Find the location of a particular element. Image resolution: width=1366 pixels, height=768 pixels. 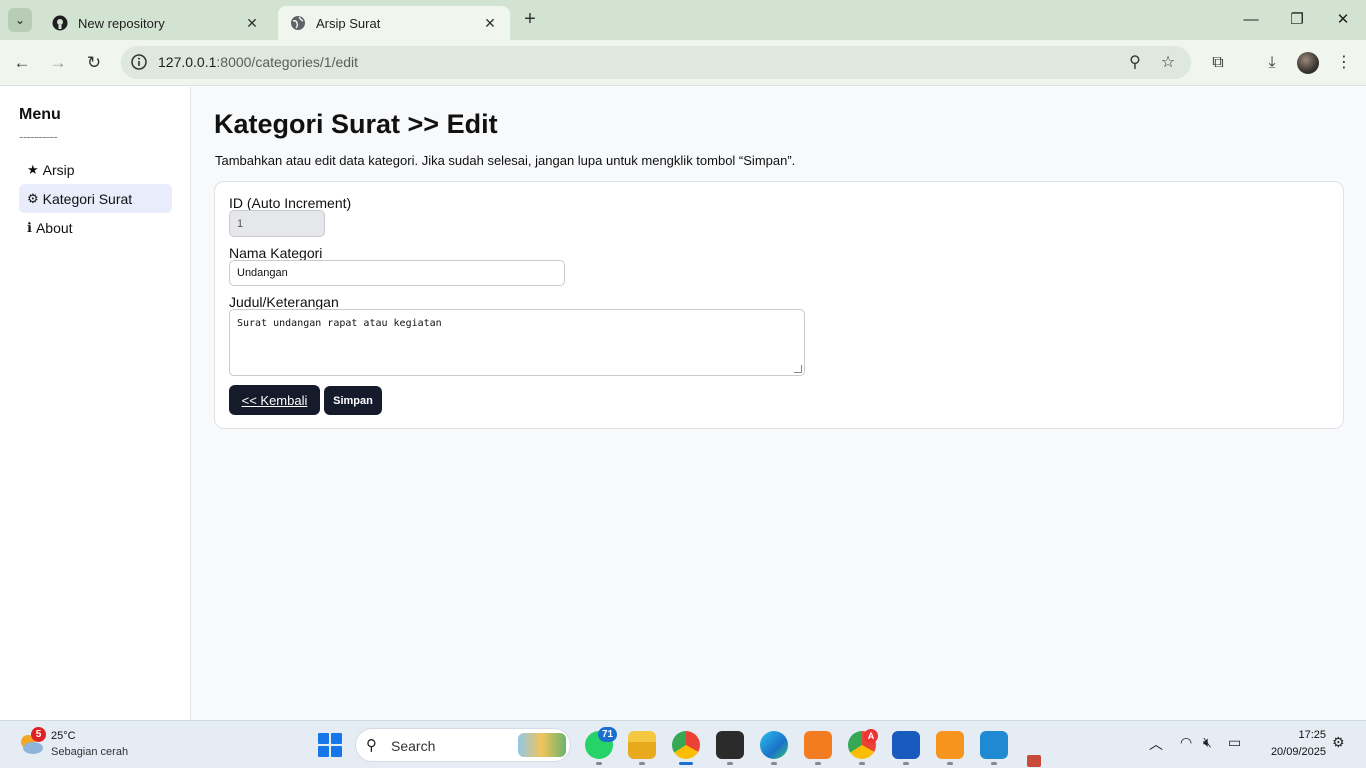

notification-icon: ⚙ is located at coordinates (1338, 742).